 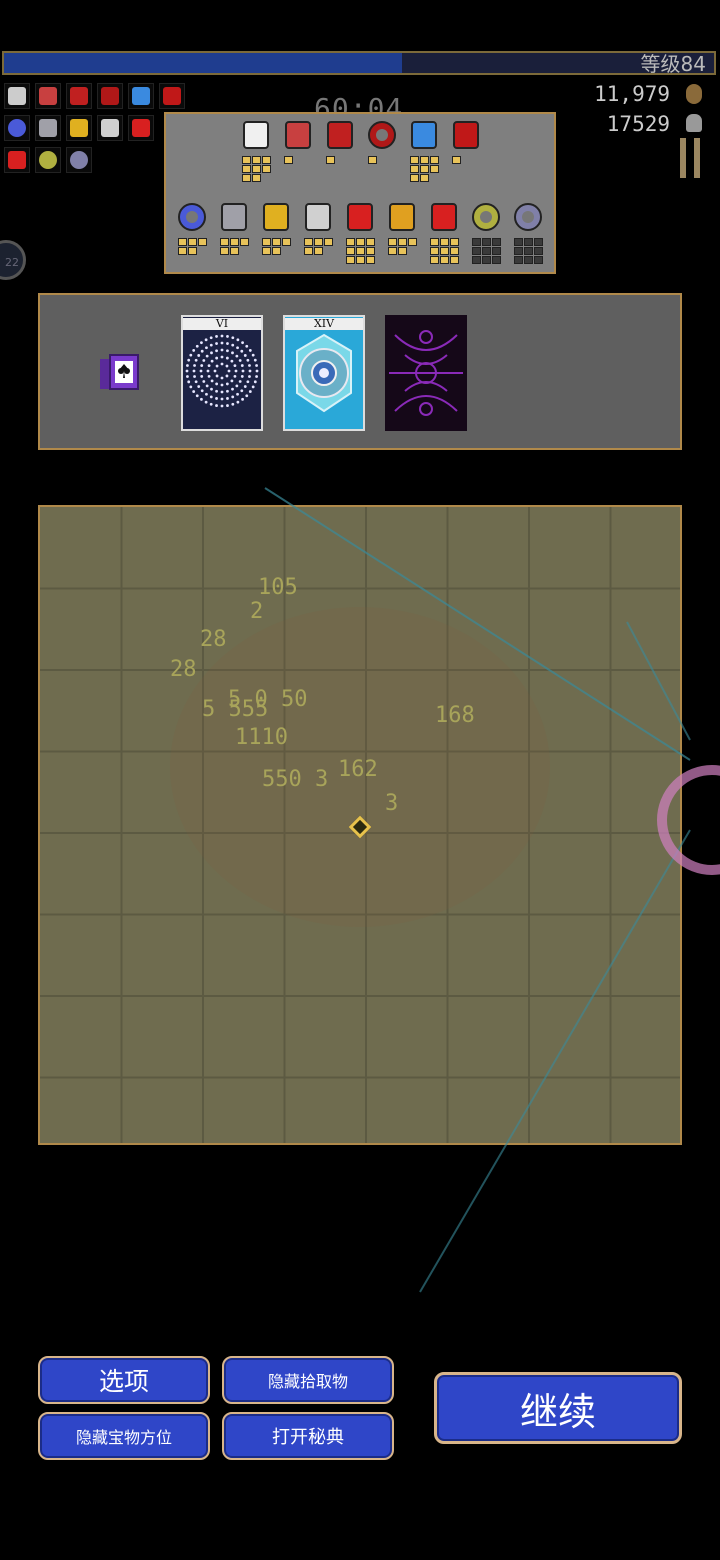 What do you see at coordinates (261, 737) in the screenshot?
I see `damage-number: 1110` at bounding box center [261, 737].